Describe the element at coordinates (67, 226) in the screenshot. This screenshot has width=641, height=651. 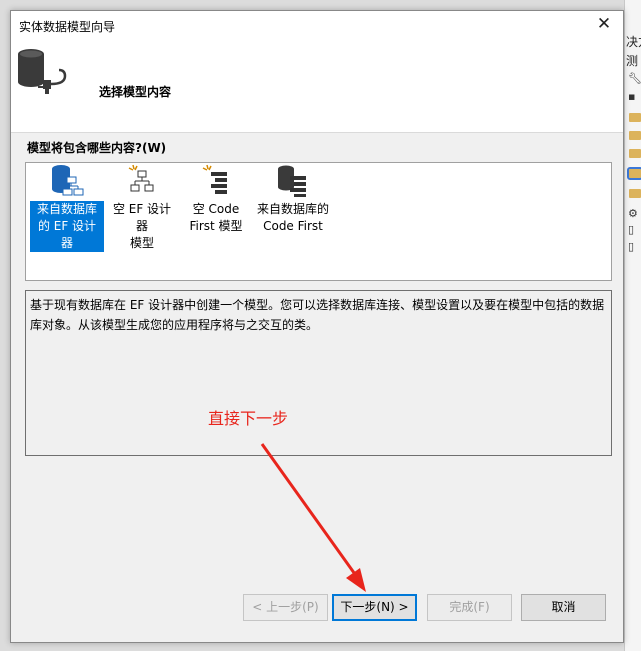
I see `item-label: 来自数据库 的 EF 设计器` at that location.